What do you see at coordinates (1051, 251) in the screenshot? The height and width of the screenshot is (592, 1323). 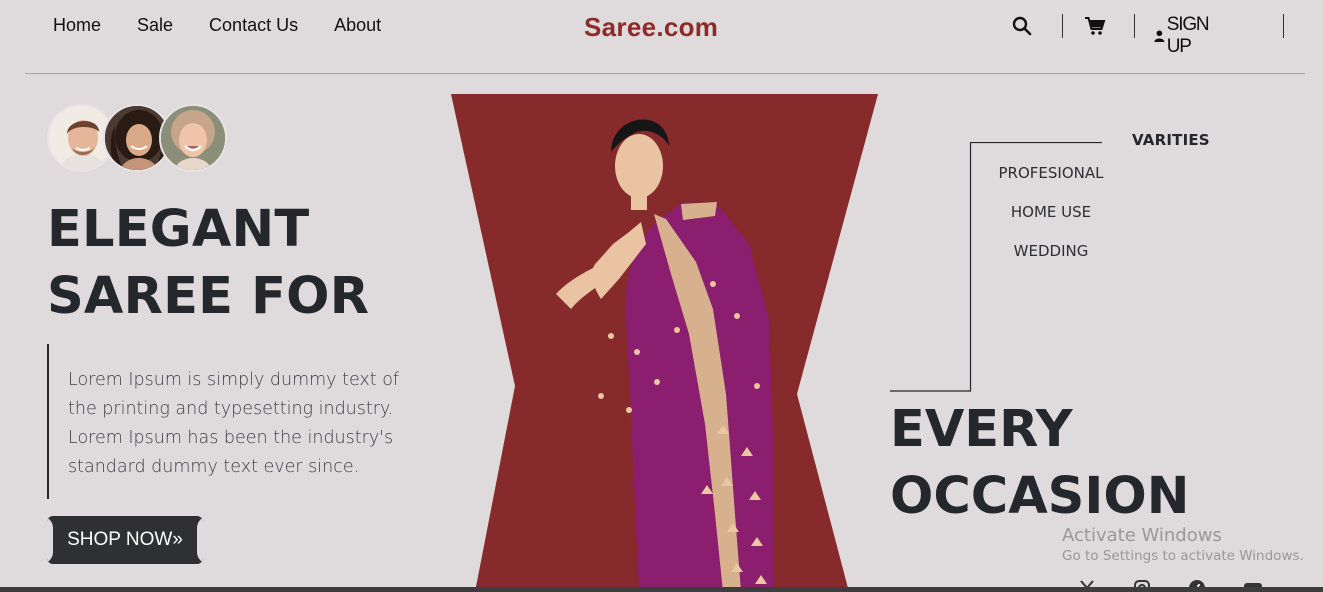 I see `variety-item-wedding: WEDDING` at bounding box center [1051, 251].